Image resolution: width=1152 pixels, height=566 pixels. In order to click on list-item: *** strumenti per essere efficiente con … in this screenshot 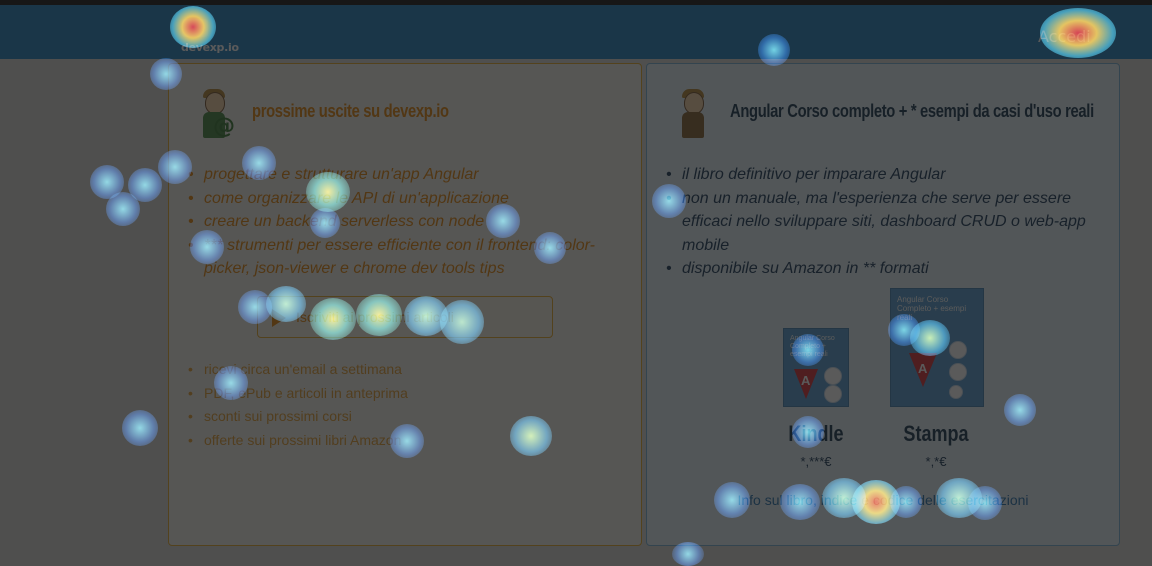, I will do `click(398, 257)`.